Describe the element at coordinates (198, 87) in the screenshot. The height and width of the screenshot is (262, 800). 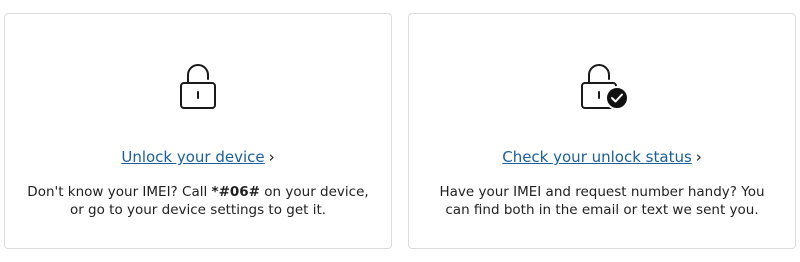
I see `unlocked-padlock-icon` at that location.